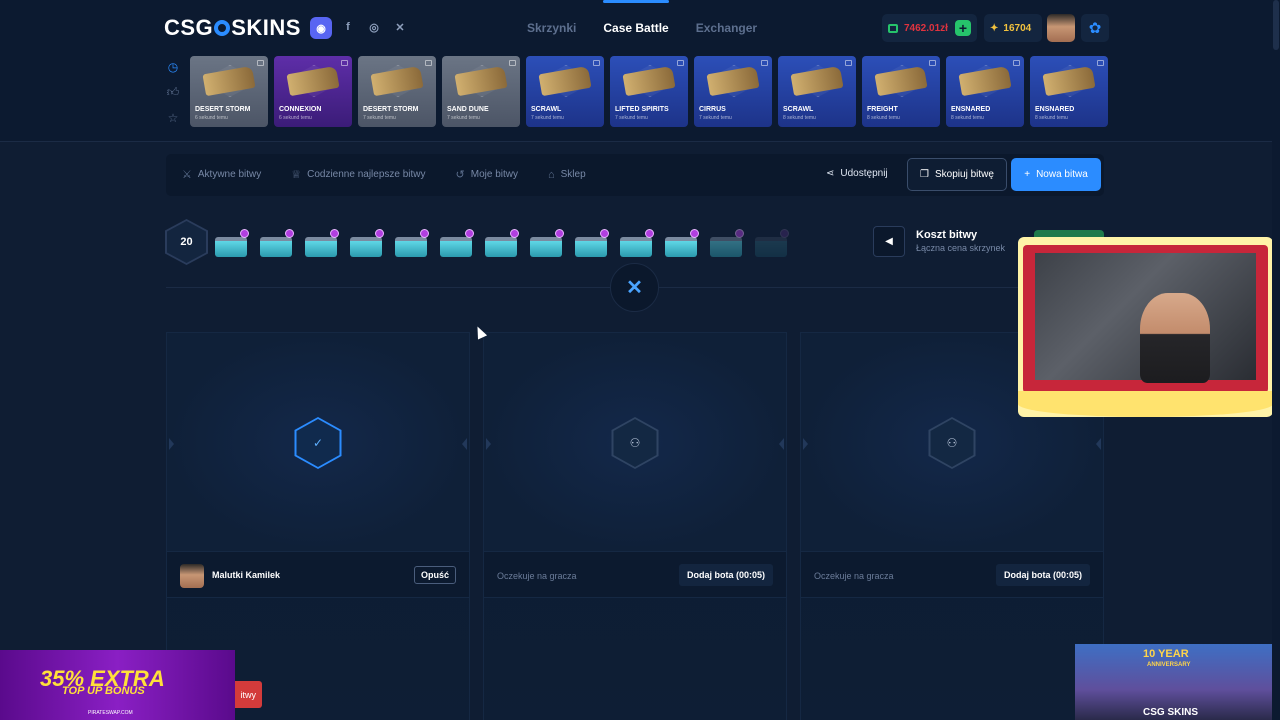  Describe the element at coordinates (1056, 174) in the screenshot. I see `new-battle-button: + Nowa bitwa` at that location.